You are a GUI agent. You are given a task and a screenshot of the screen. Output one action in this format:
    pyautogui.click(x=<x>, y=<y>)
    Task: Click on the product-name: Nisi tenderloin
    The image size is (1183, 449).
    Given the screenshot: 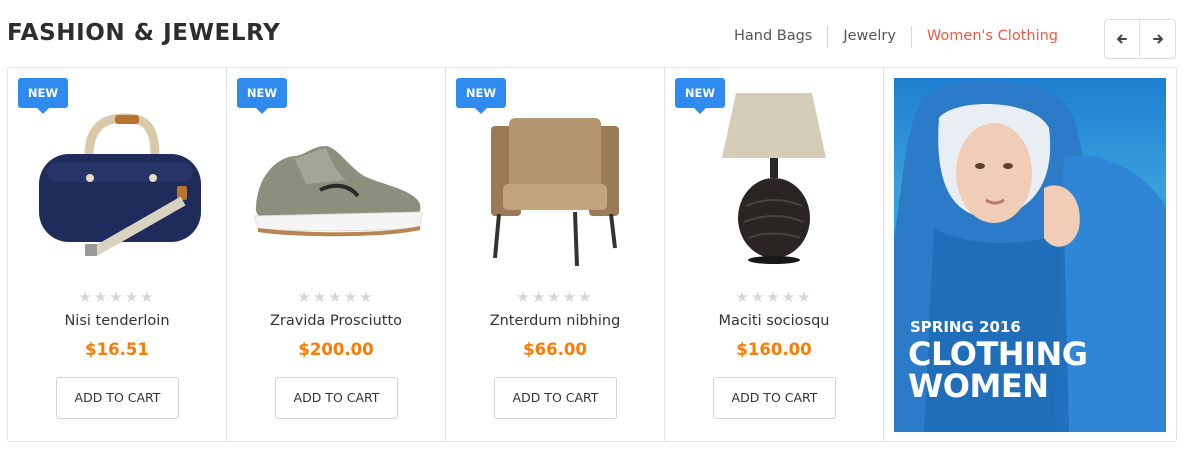 What is the action you would take?
    pyautogui.click(x=117, y=321)
    